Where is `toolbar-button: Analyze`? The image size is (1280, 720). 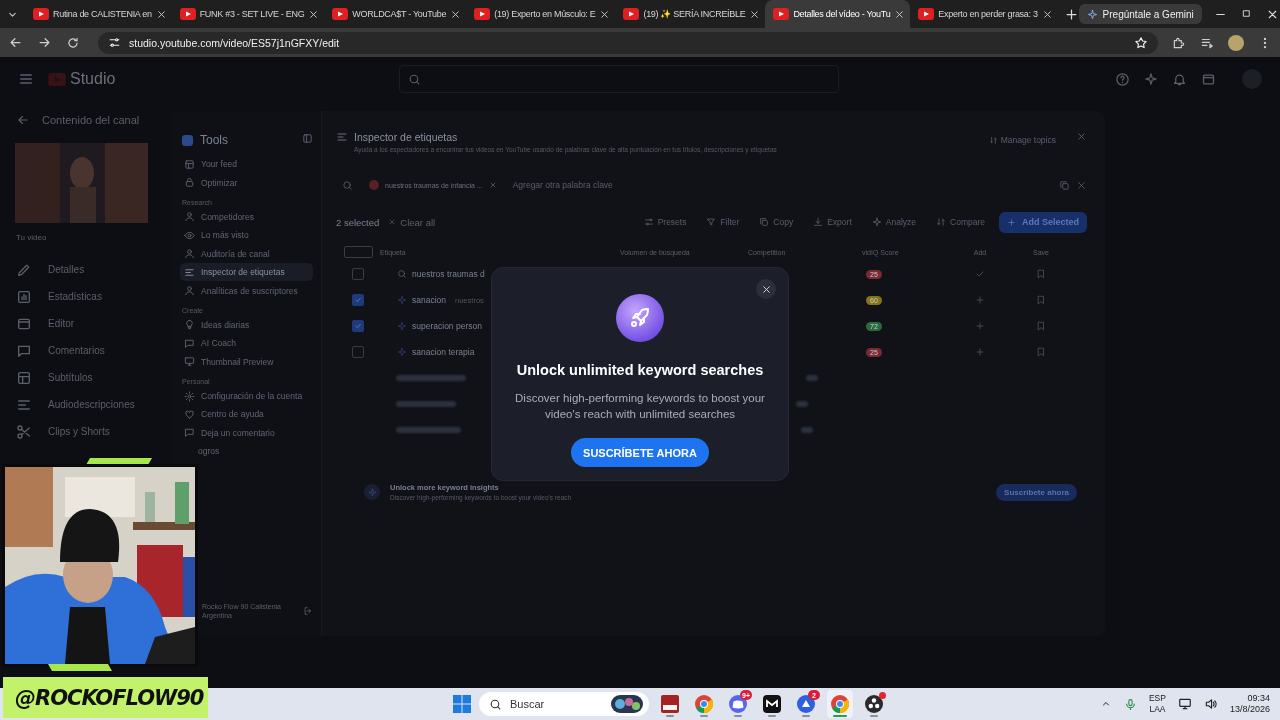 toolbar-button: Analyze is located at coordinates (893, 222).